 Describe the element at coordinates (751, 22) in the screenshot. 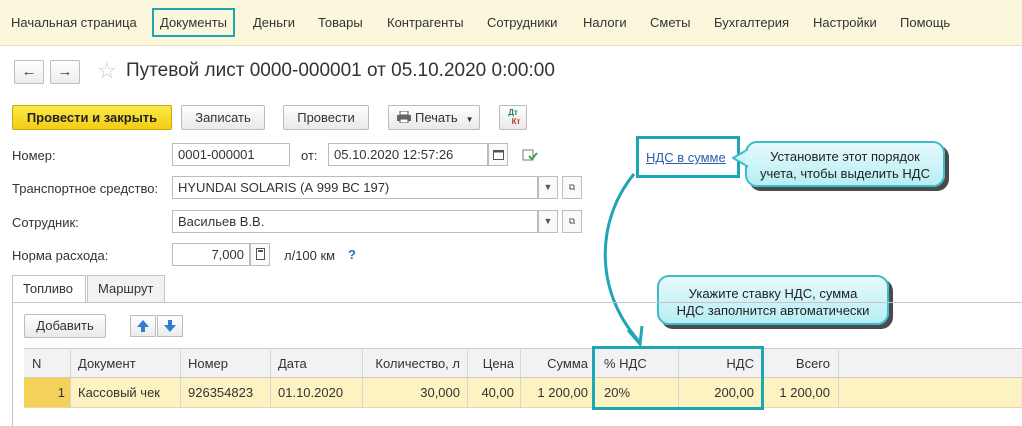

I see `menu-item-accounting: Бухгалтерия` at that location.